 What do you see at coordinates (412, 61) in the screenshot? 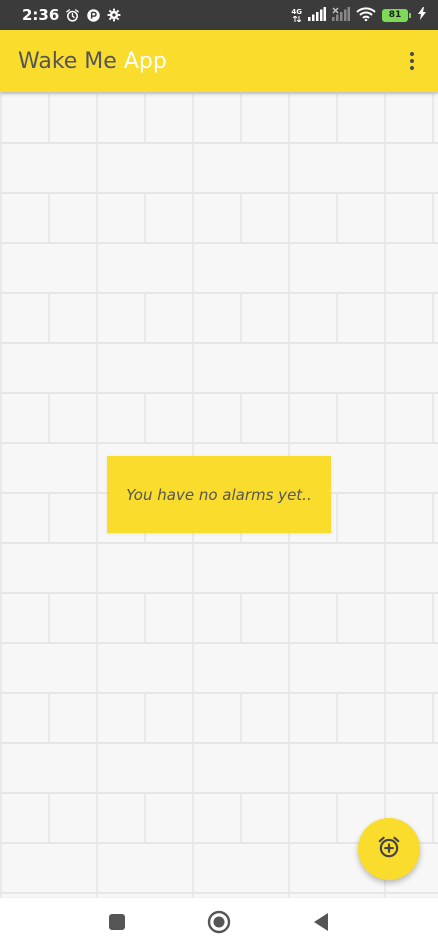
I see `overflow-menu-button` at bounding box center [412, 61].